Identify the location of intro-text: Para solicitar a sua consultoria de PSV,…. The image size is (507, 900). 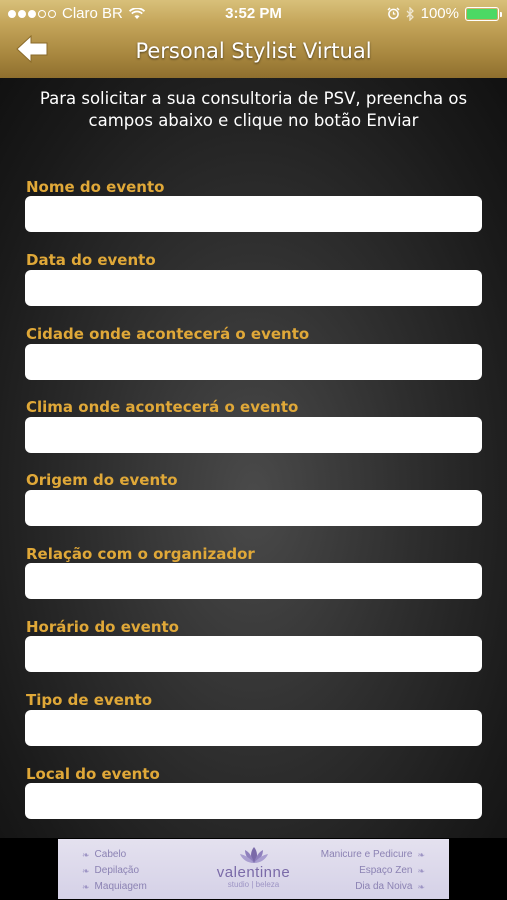
(253, 109).